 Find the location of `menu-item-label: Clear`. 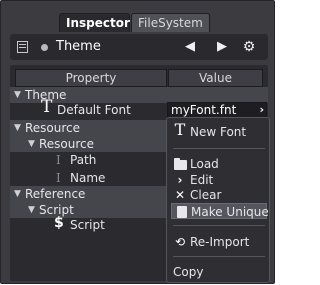

menu-item-label: Clear is located at coordinates (206, 195).